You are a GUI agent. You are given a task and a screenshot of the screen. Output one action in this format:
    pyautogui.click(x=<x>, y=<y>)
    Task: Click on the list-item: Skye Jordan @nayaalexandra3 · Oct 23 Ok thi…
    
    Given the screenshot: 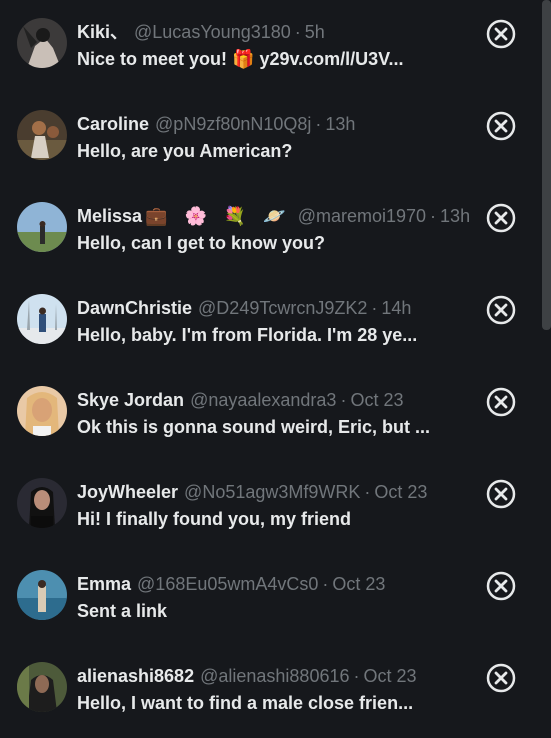 What is the action you would take?
    pyautogui.click(x=268, y=414)
    